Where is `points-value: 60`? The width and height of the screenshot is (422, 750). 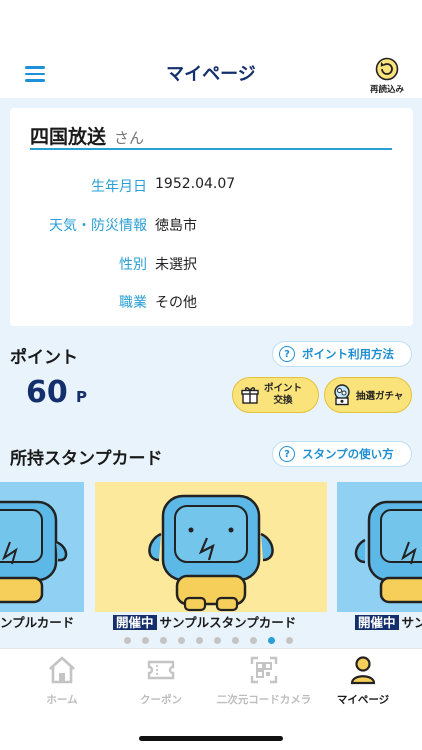 points-value: 60 is located at coordinates (47, 392).